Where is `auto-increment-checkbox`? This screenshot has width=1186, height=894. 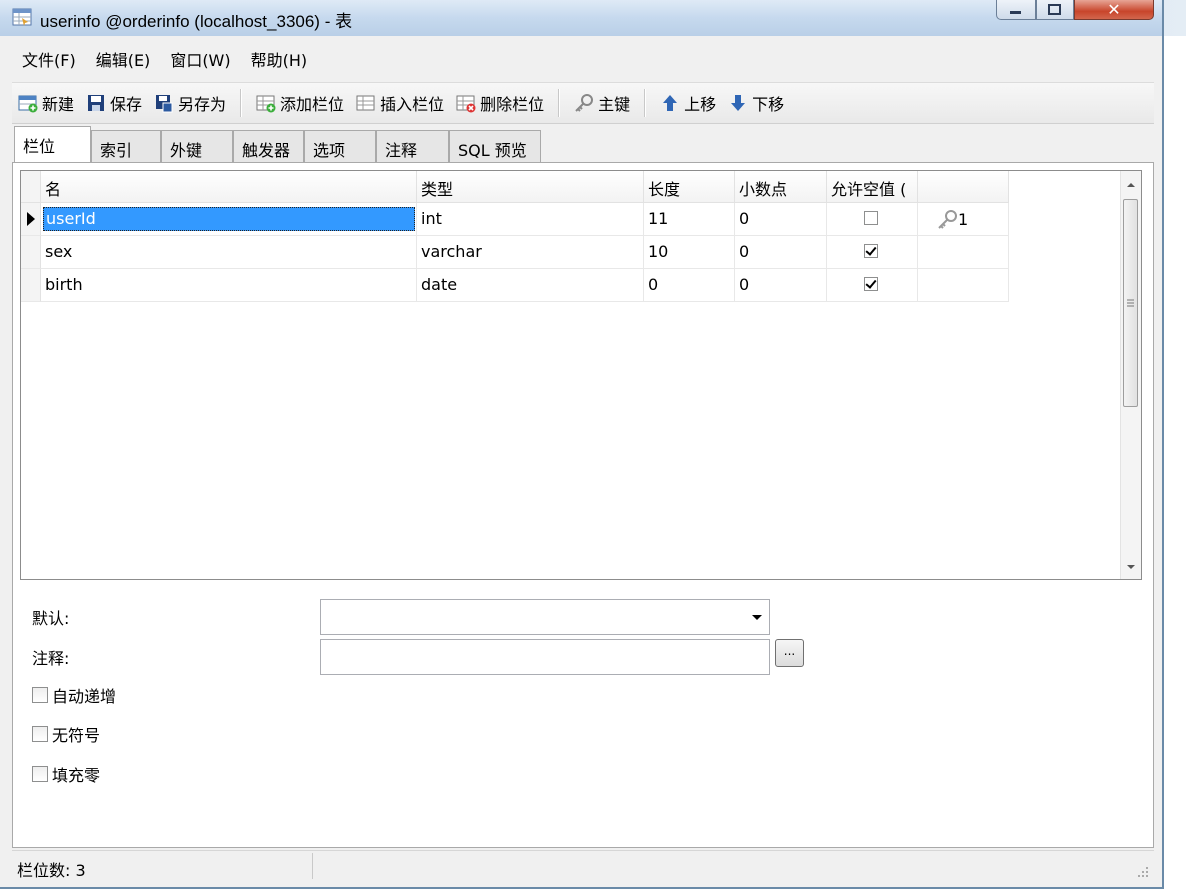 auto-increment-checkbox is located at coordinates (40, 695).